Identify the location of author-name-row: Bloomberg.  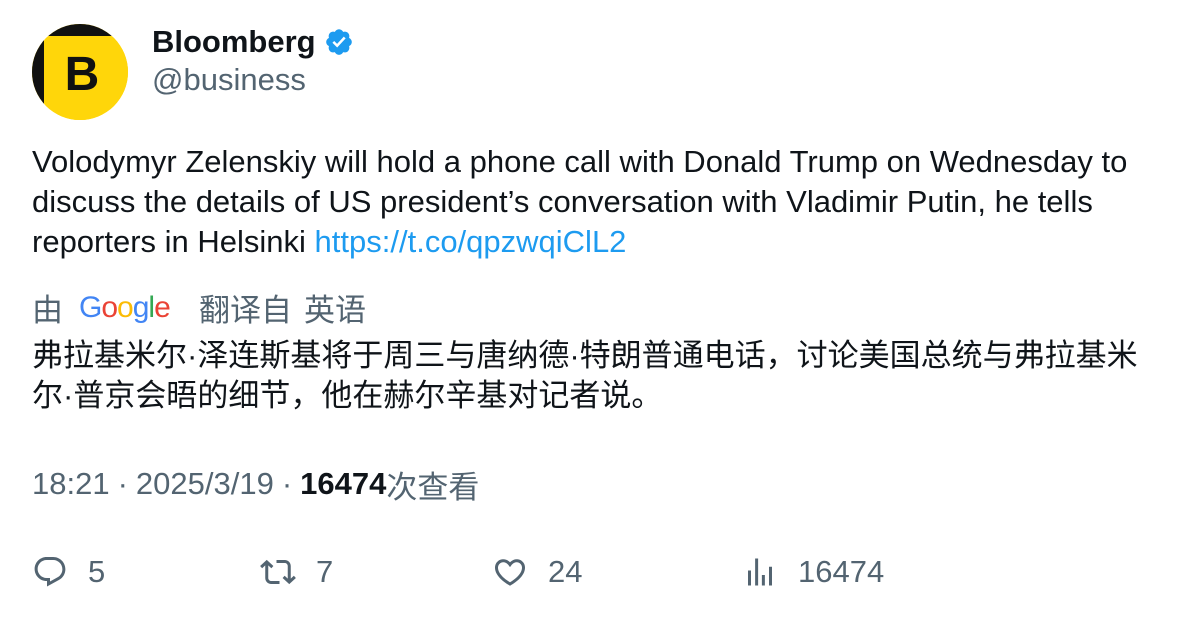
(253, 42).